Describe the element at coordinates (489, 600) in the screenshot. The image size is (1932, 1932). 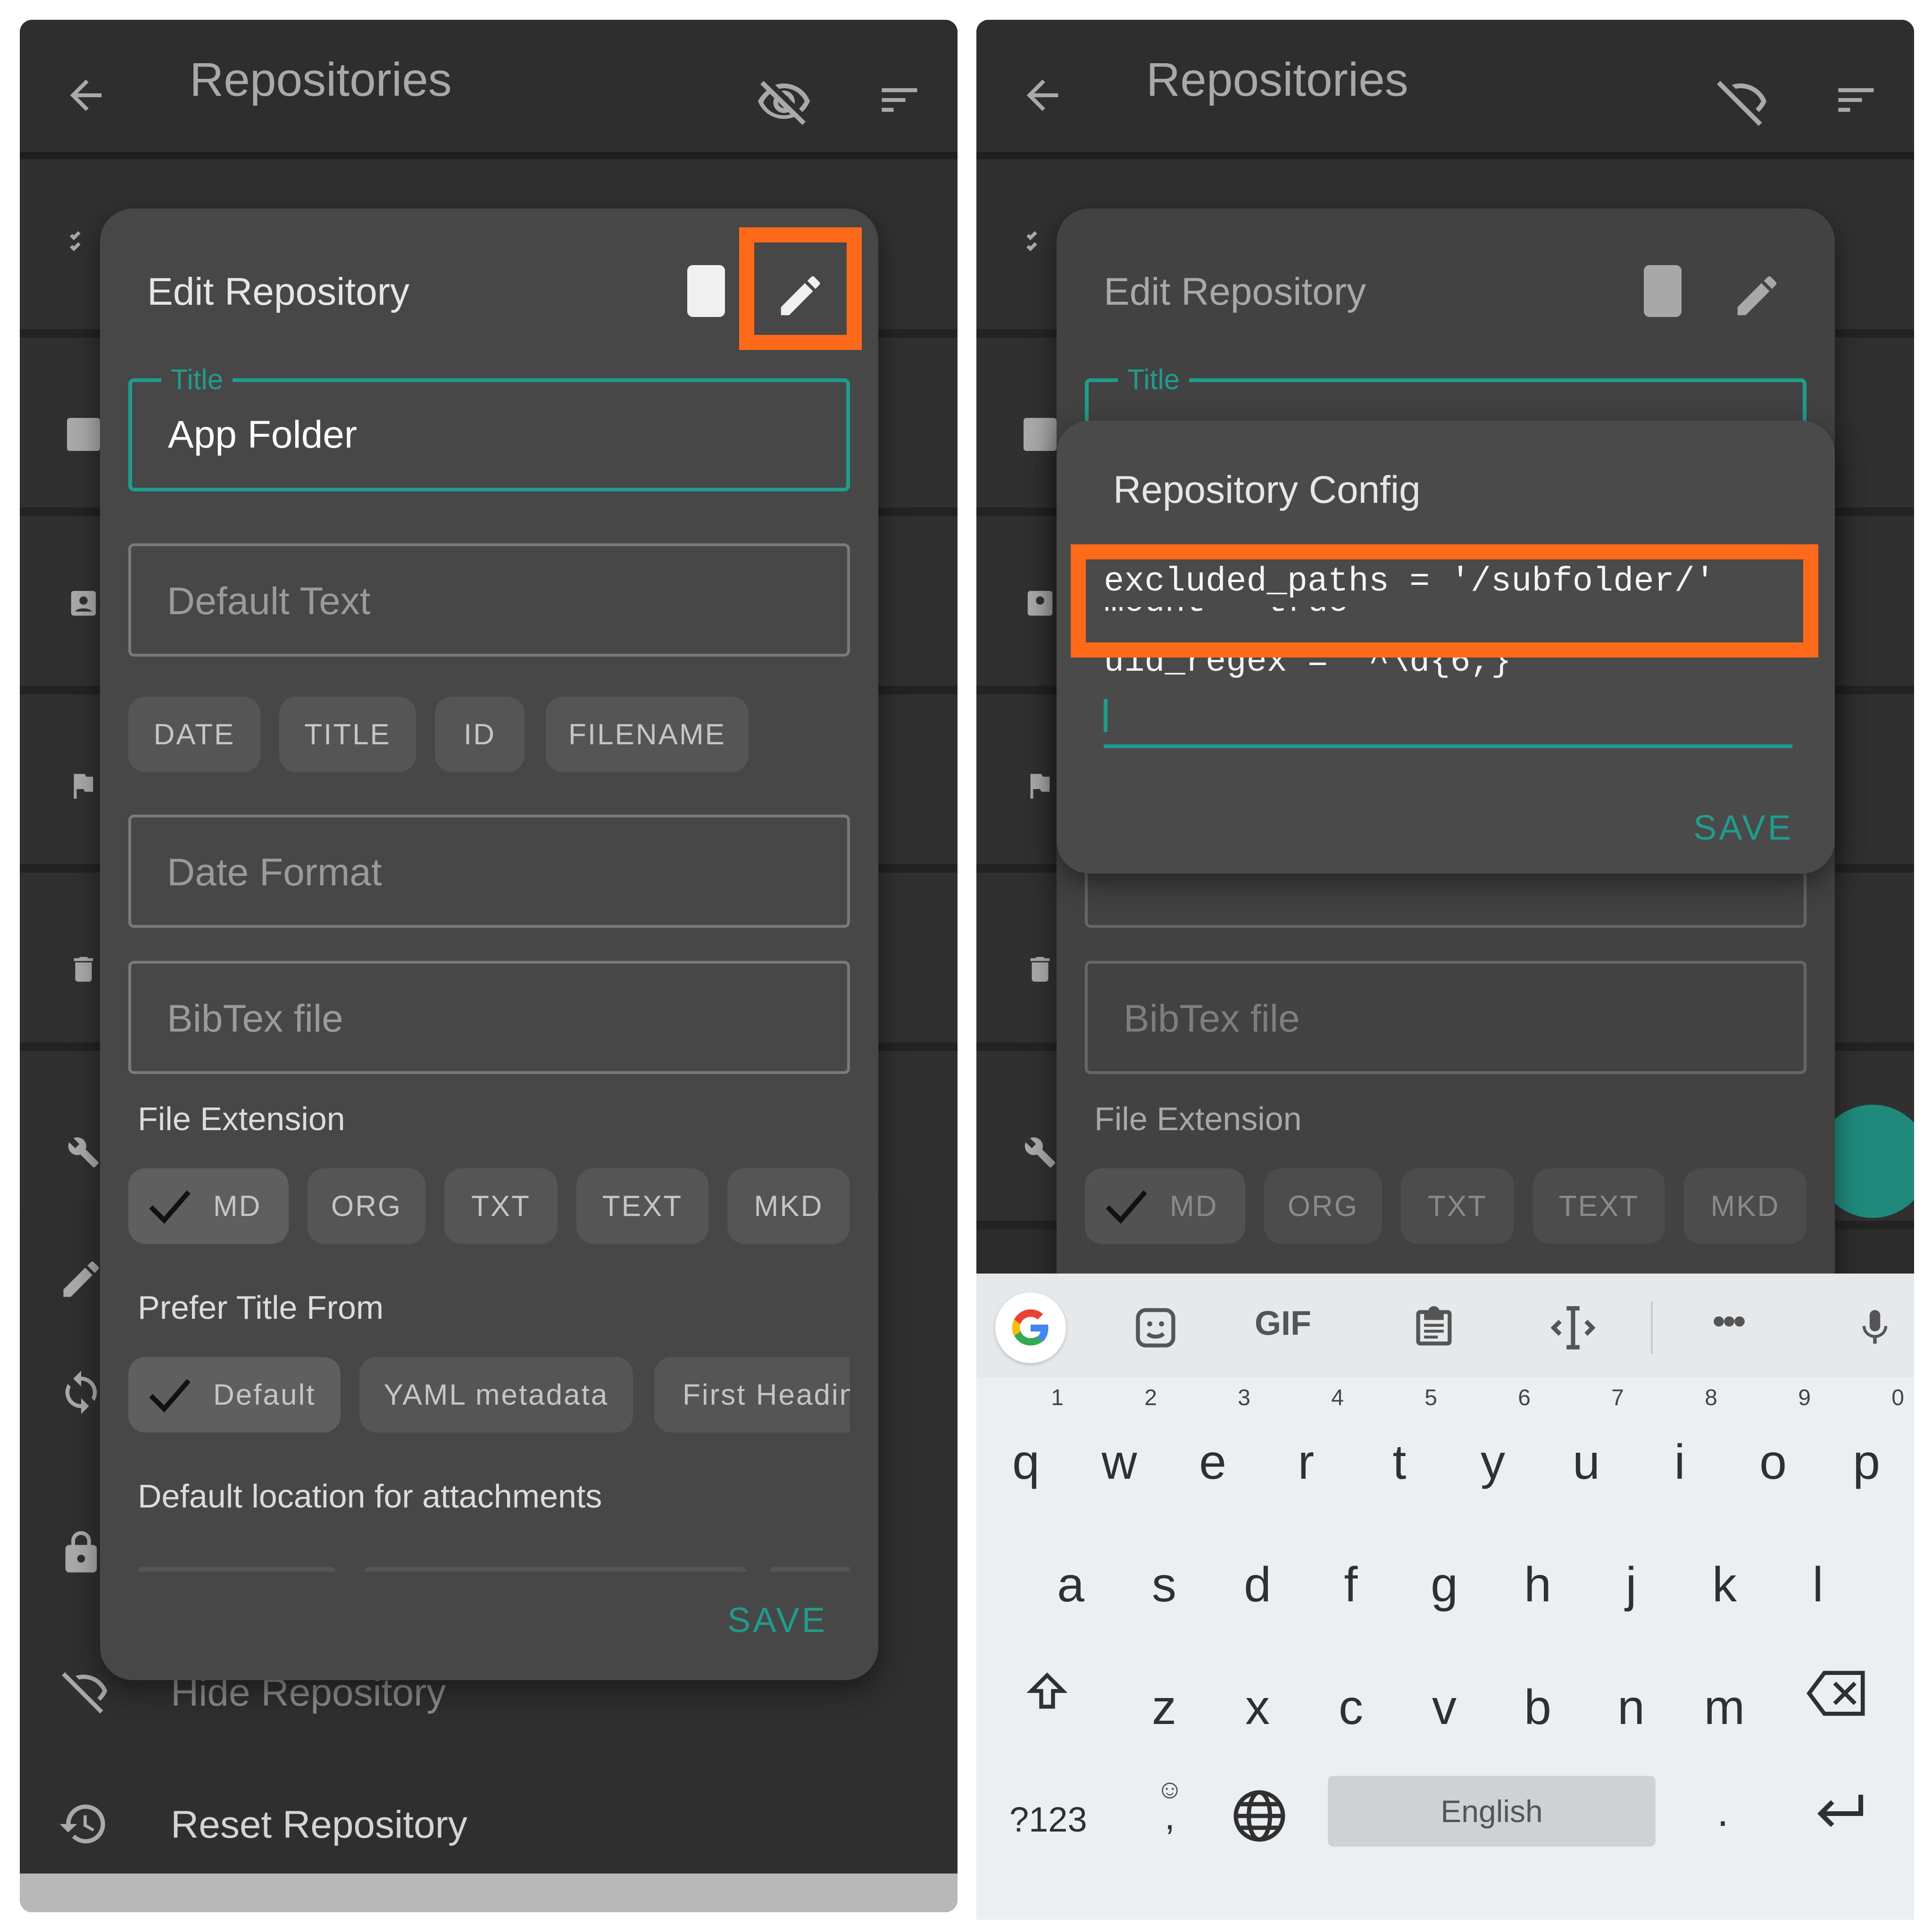
I see `default-text-field: Default Text` at that location.